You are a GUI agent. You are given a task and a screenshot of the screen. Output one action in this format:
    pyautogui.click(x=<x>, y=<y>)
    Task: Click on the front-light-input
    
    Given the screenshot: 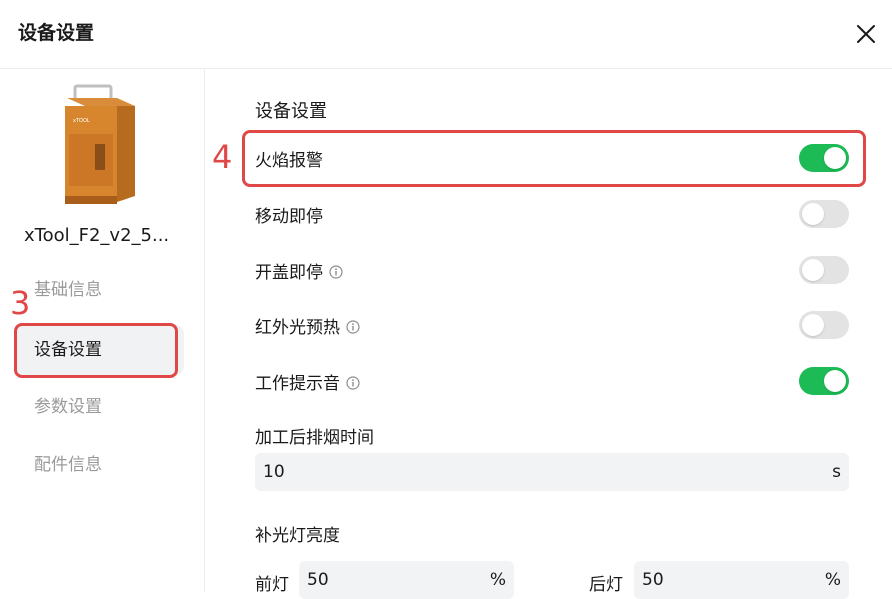 What is the action you would take?
    pyautogui.click(x=392, y=580)
    